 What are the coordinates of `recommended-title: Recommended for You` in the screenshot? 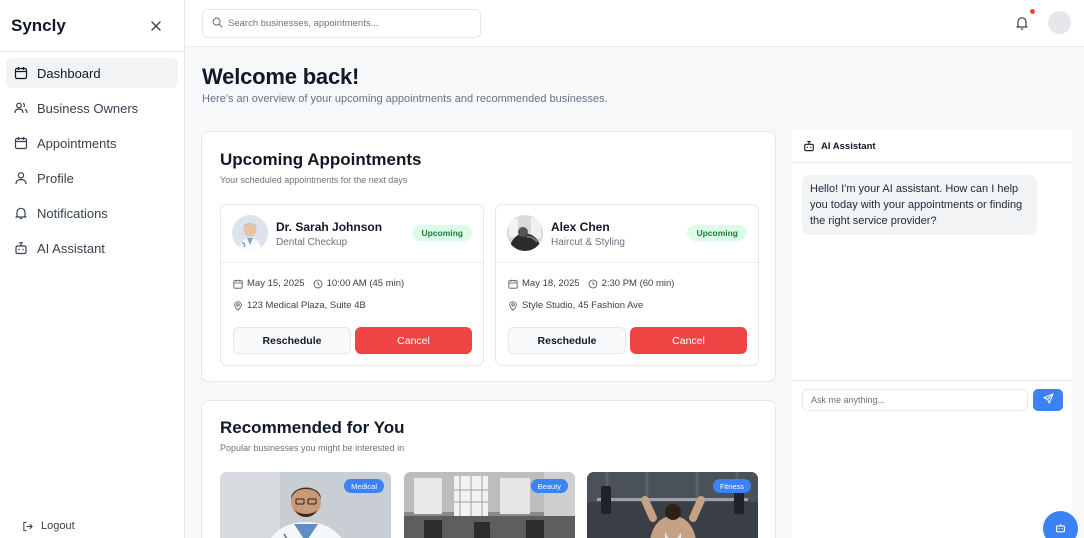 It's located at (312, 427).